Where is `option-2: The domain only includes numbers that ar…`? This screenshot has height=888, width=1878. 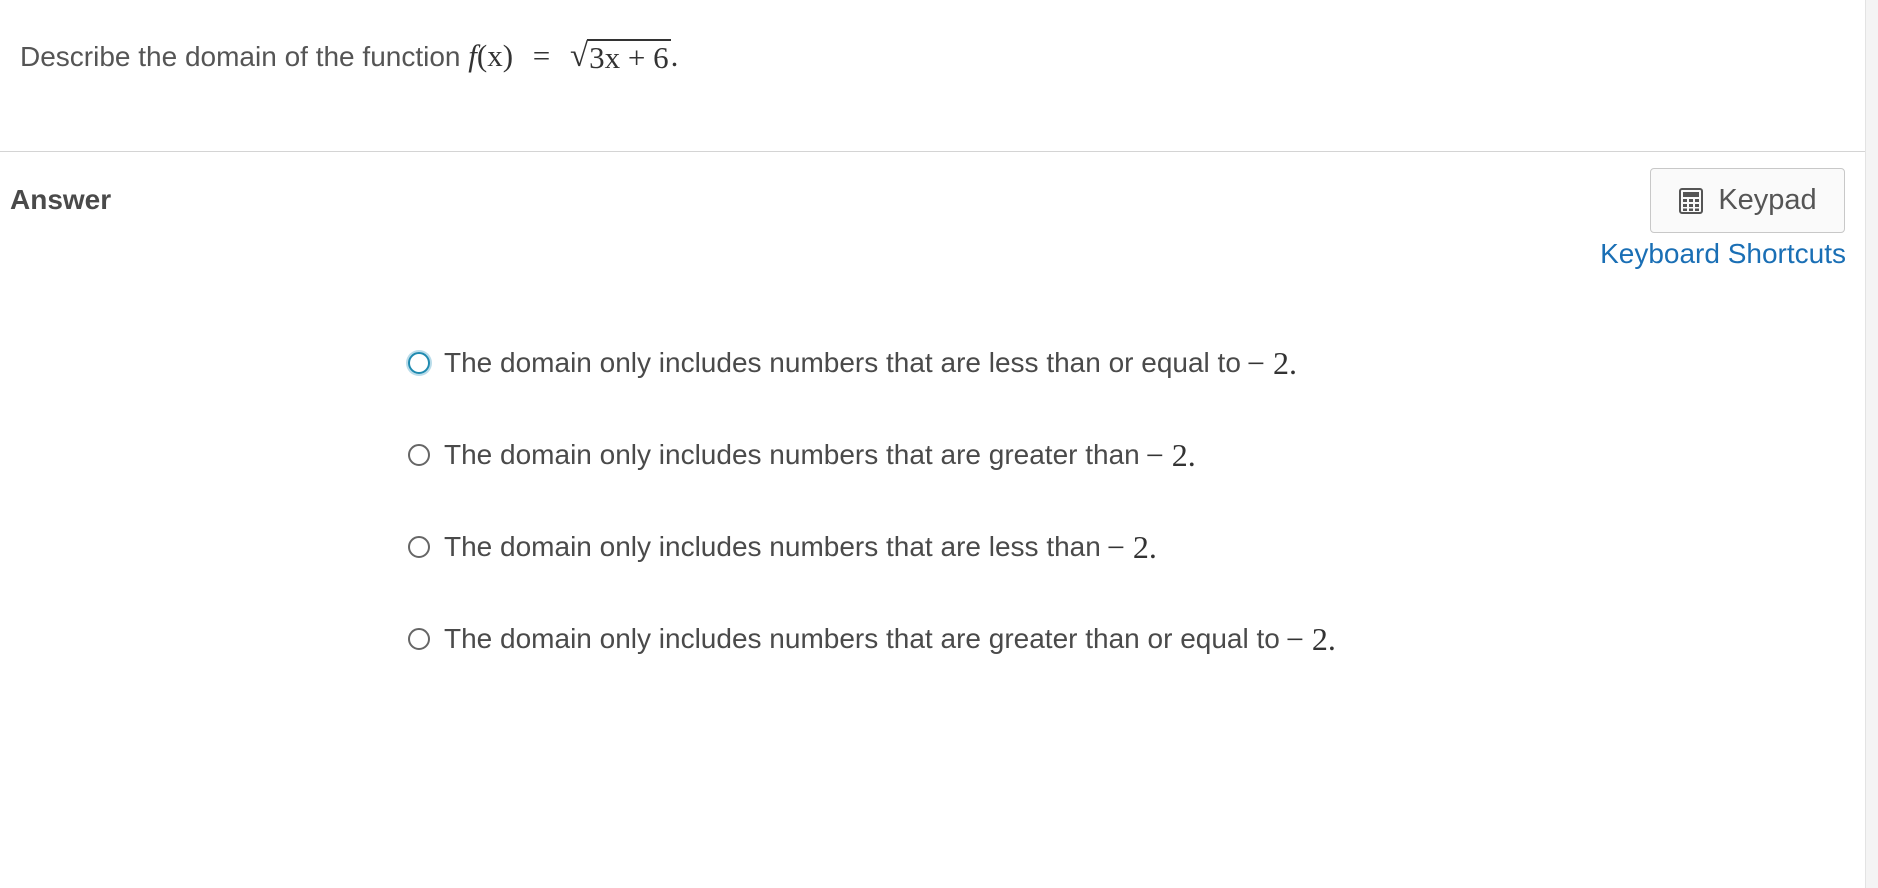 option-2: The domain only includes numbers that ar… is located at coordinates (872, 455).